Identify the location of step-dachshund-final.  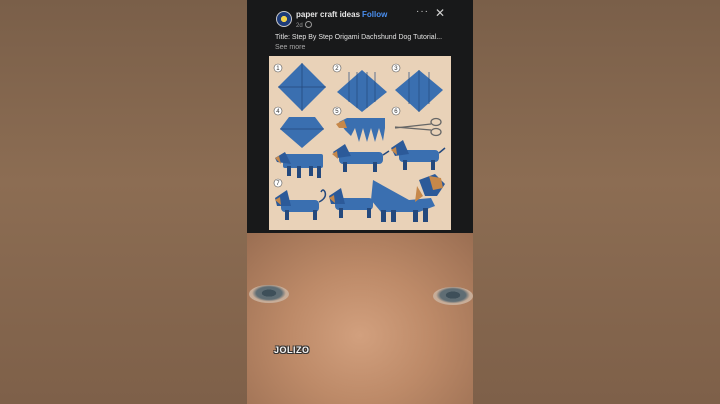
(408, 198).